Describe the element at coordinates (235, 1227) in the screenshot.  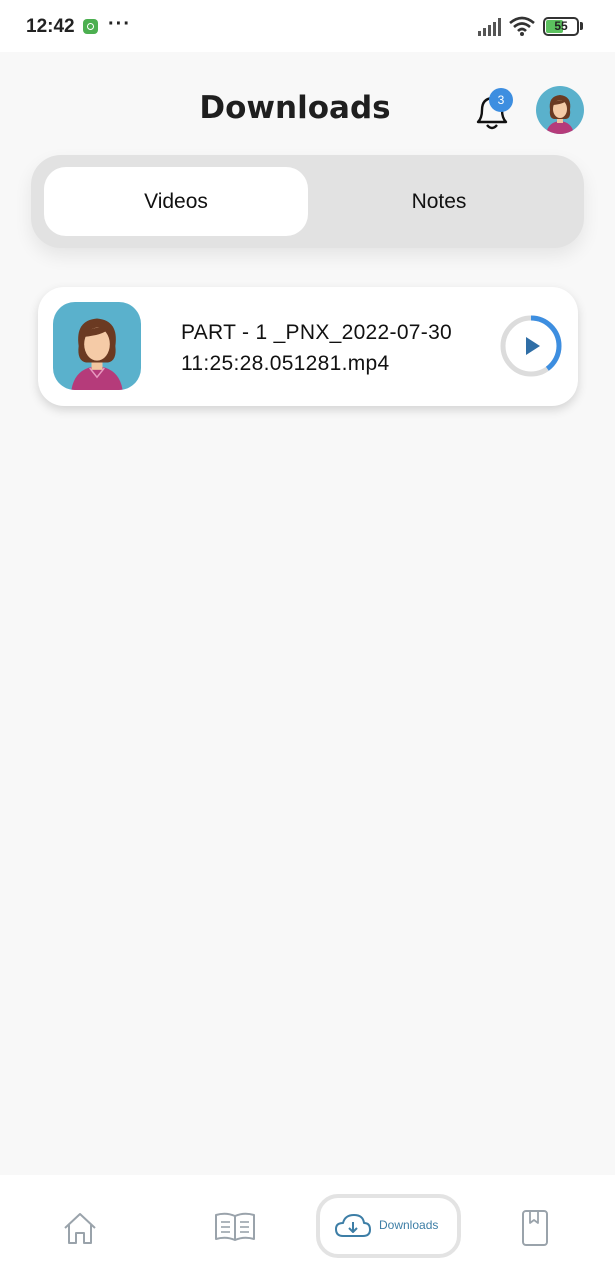
I see `book-icon` at that location.